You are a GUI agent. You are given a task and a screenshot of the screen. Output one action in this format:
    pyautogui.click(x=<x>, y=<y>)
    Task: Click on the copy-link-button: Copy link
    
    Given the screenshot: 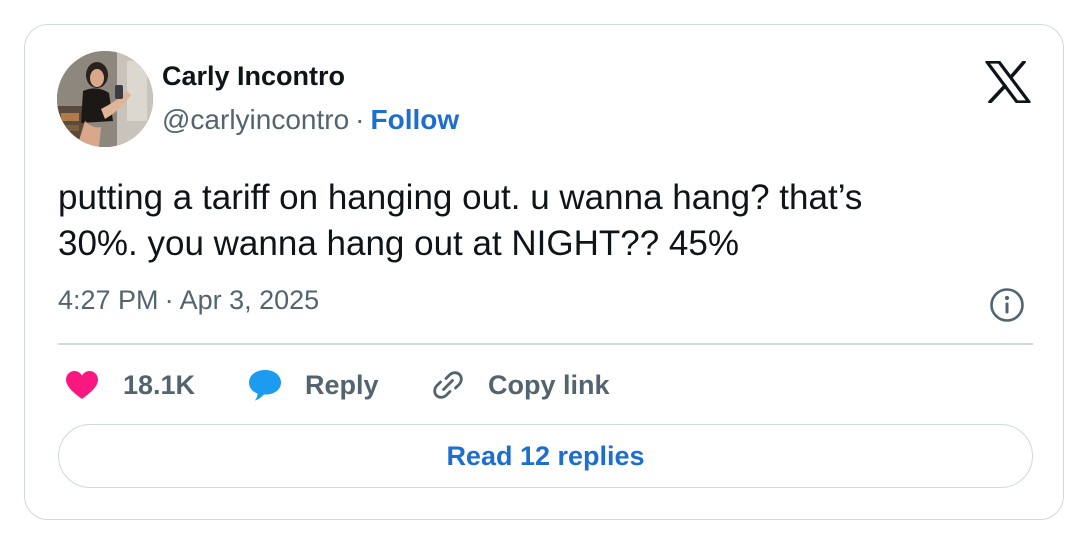 What is the action you would take?
    pyautogui.click(x=520, y=385)
    